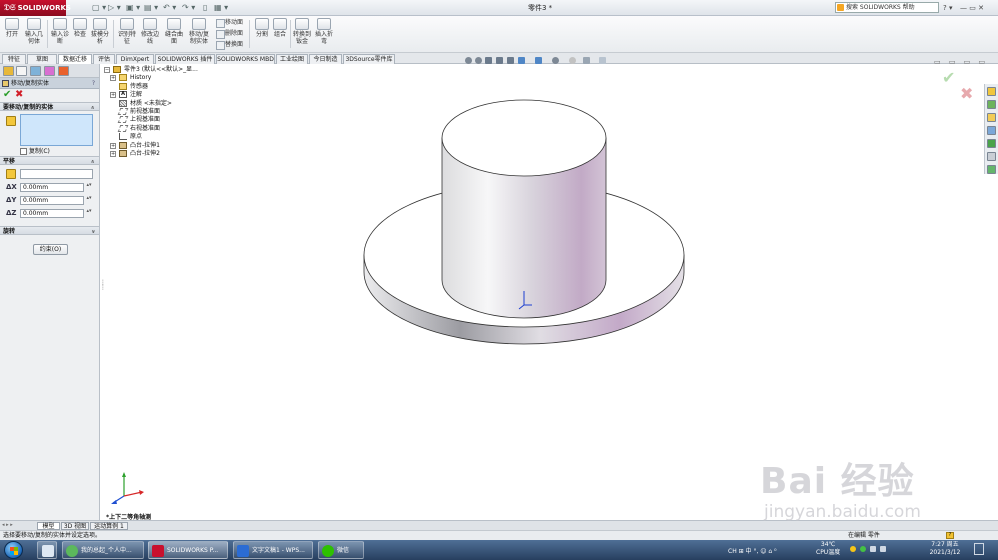  What do you see at coordinates (499, 60) in the screenshot?
I see `section-view-icon` at bounding box center [499, 60].